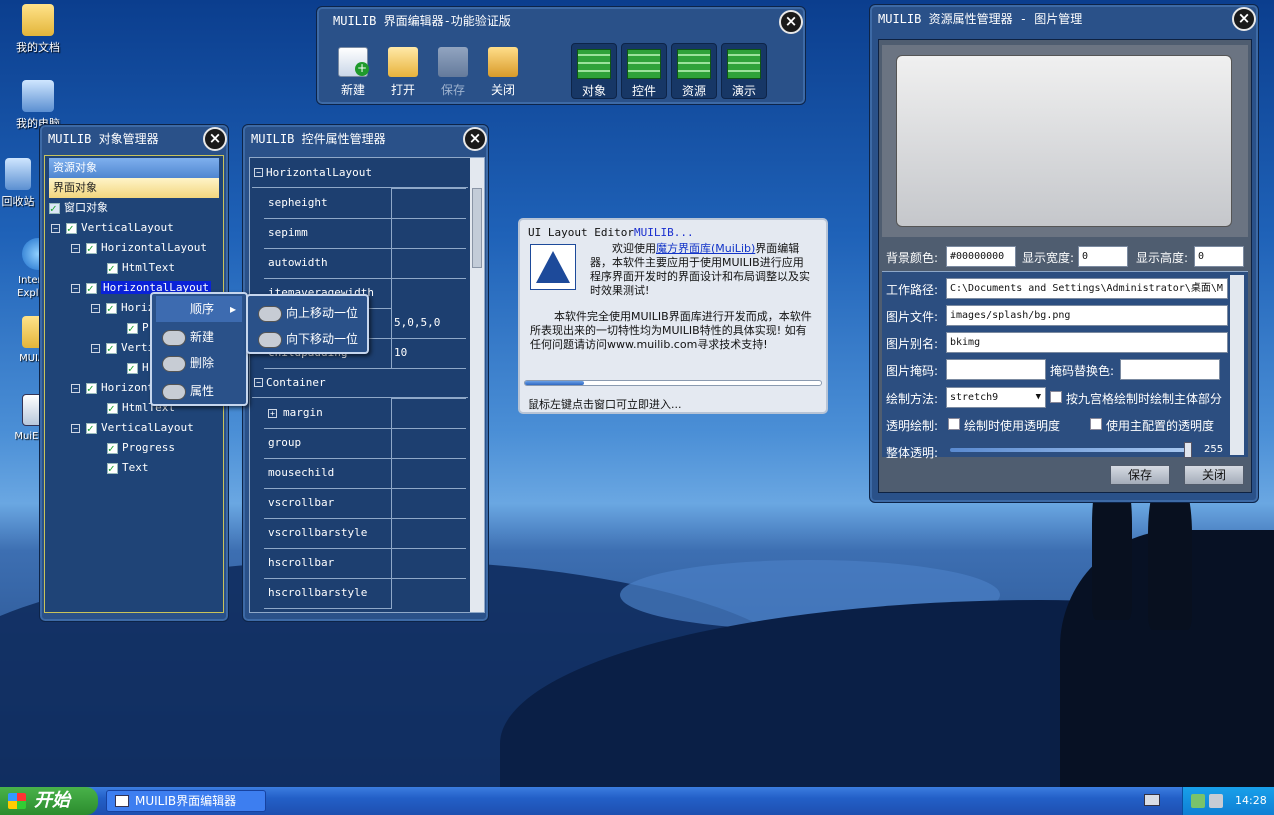 This screenshot has height=815, width=1274. Describe the element at coordinates (673, 383) in the screenshot. I see `splash-progress-bar` at that location.